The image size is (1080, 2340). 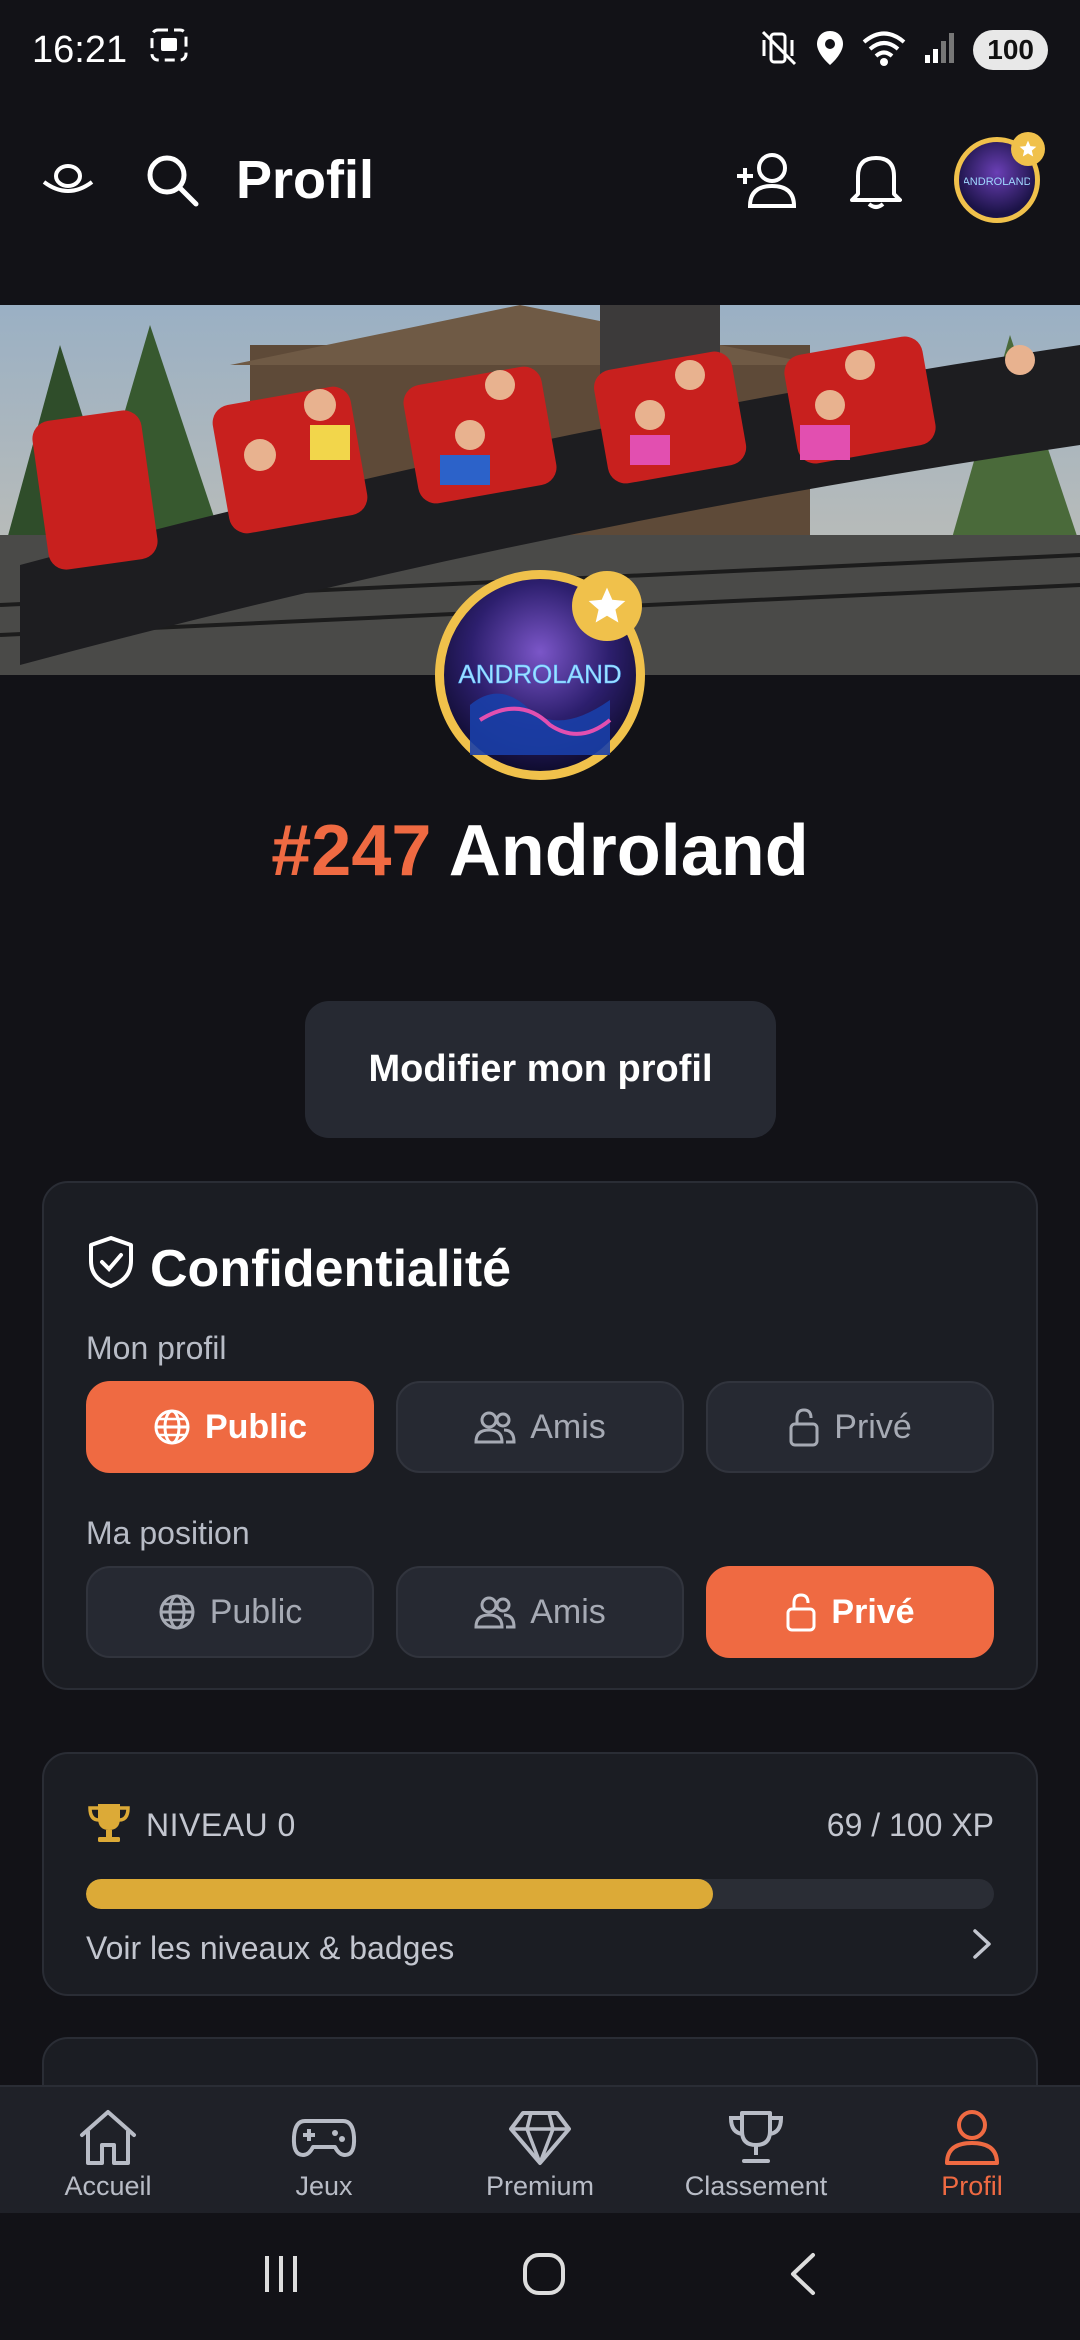 What do you see at coordinates (108, 2137) in the screenshot?
I see `home-icon` at bounding box center [108, 2137].